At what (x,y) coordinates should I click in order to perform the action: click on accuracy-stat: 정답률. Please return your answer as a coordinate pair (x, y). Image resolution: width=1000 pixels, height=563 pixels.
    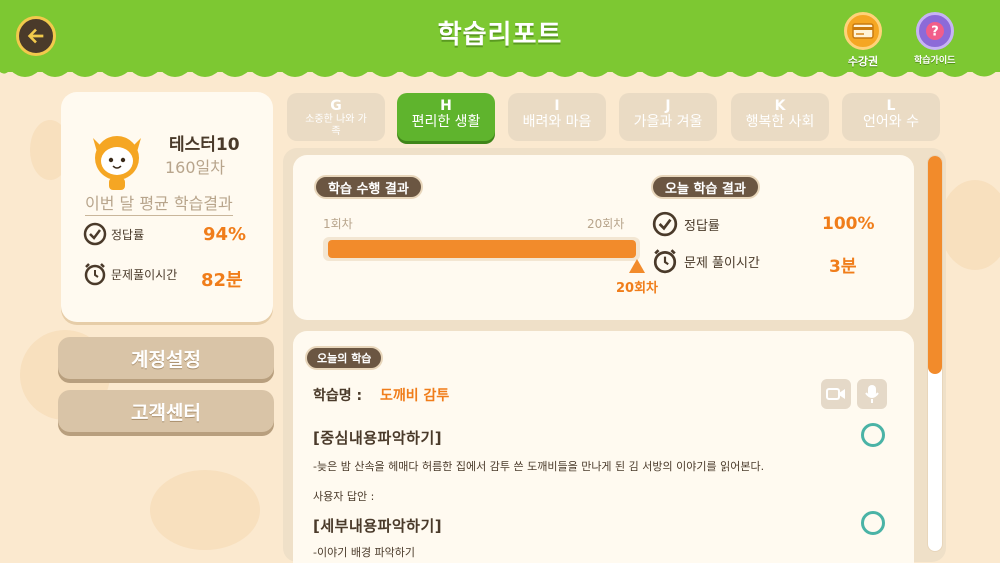
    Looking at the image, I should click on (113, 234).